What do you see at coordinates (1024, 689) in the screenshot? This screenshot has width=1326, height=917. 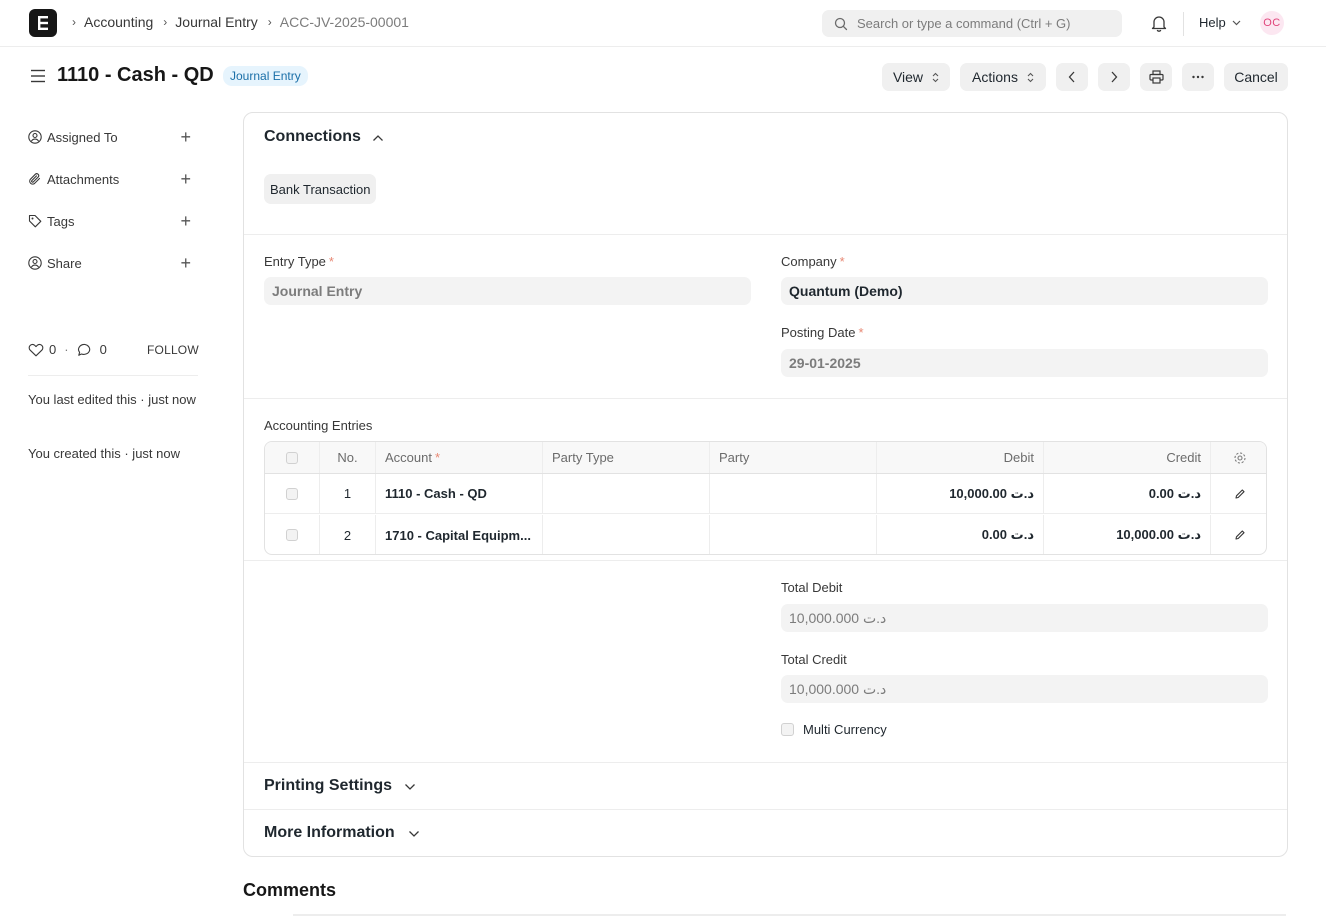 I see `total-credit-field: د.ت 10,000.000` at bounding box center [1024, 689].